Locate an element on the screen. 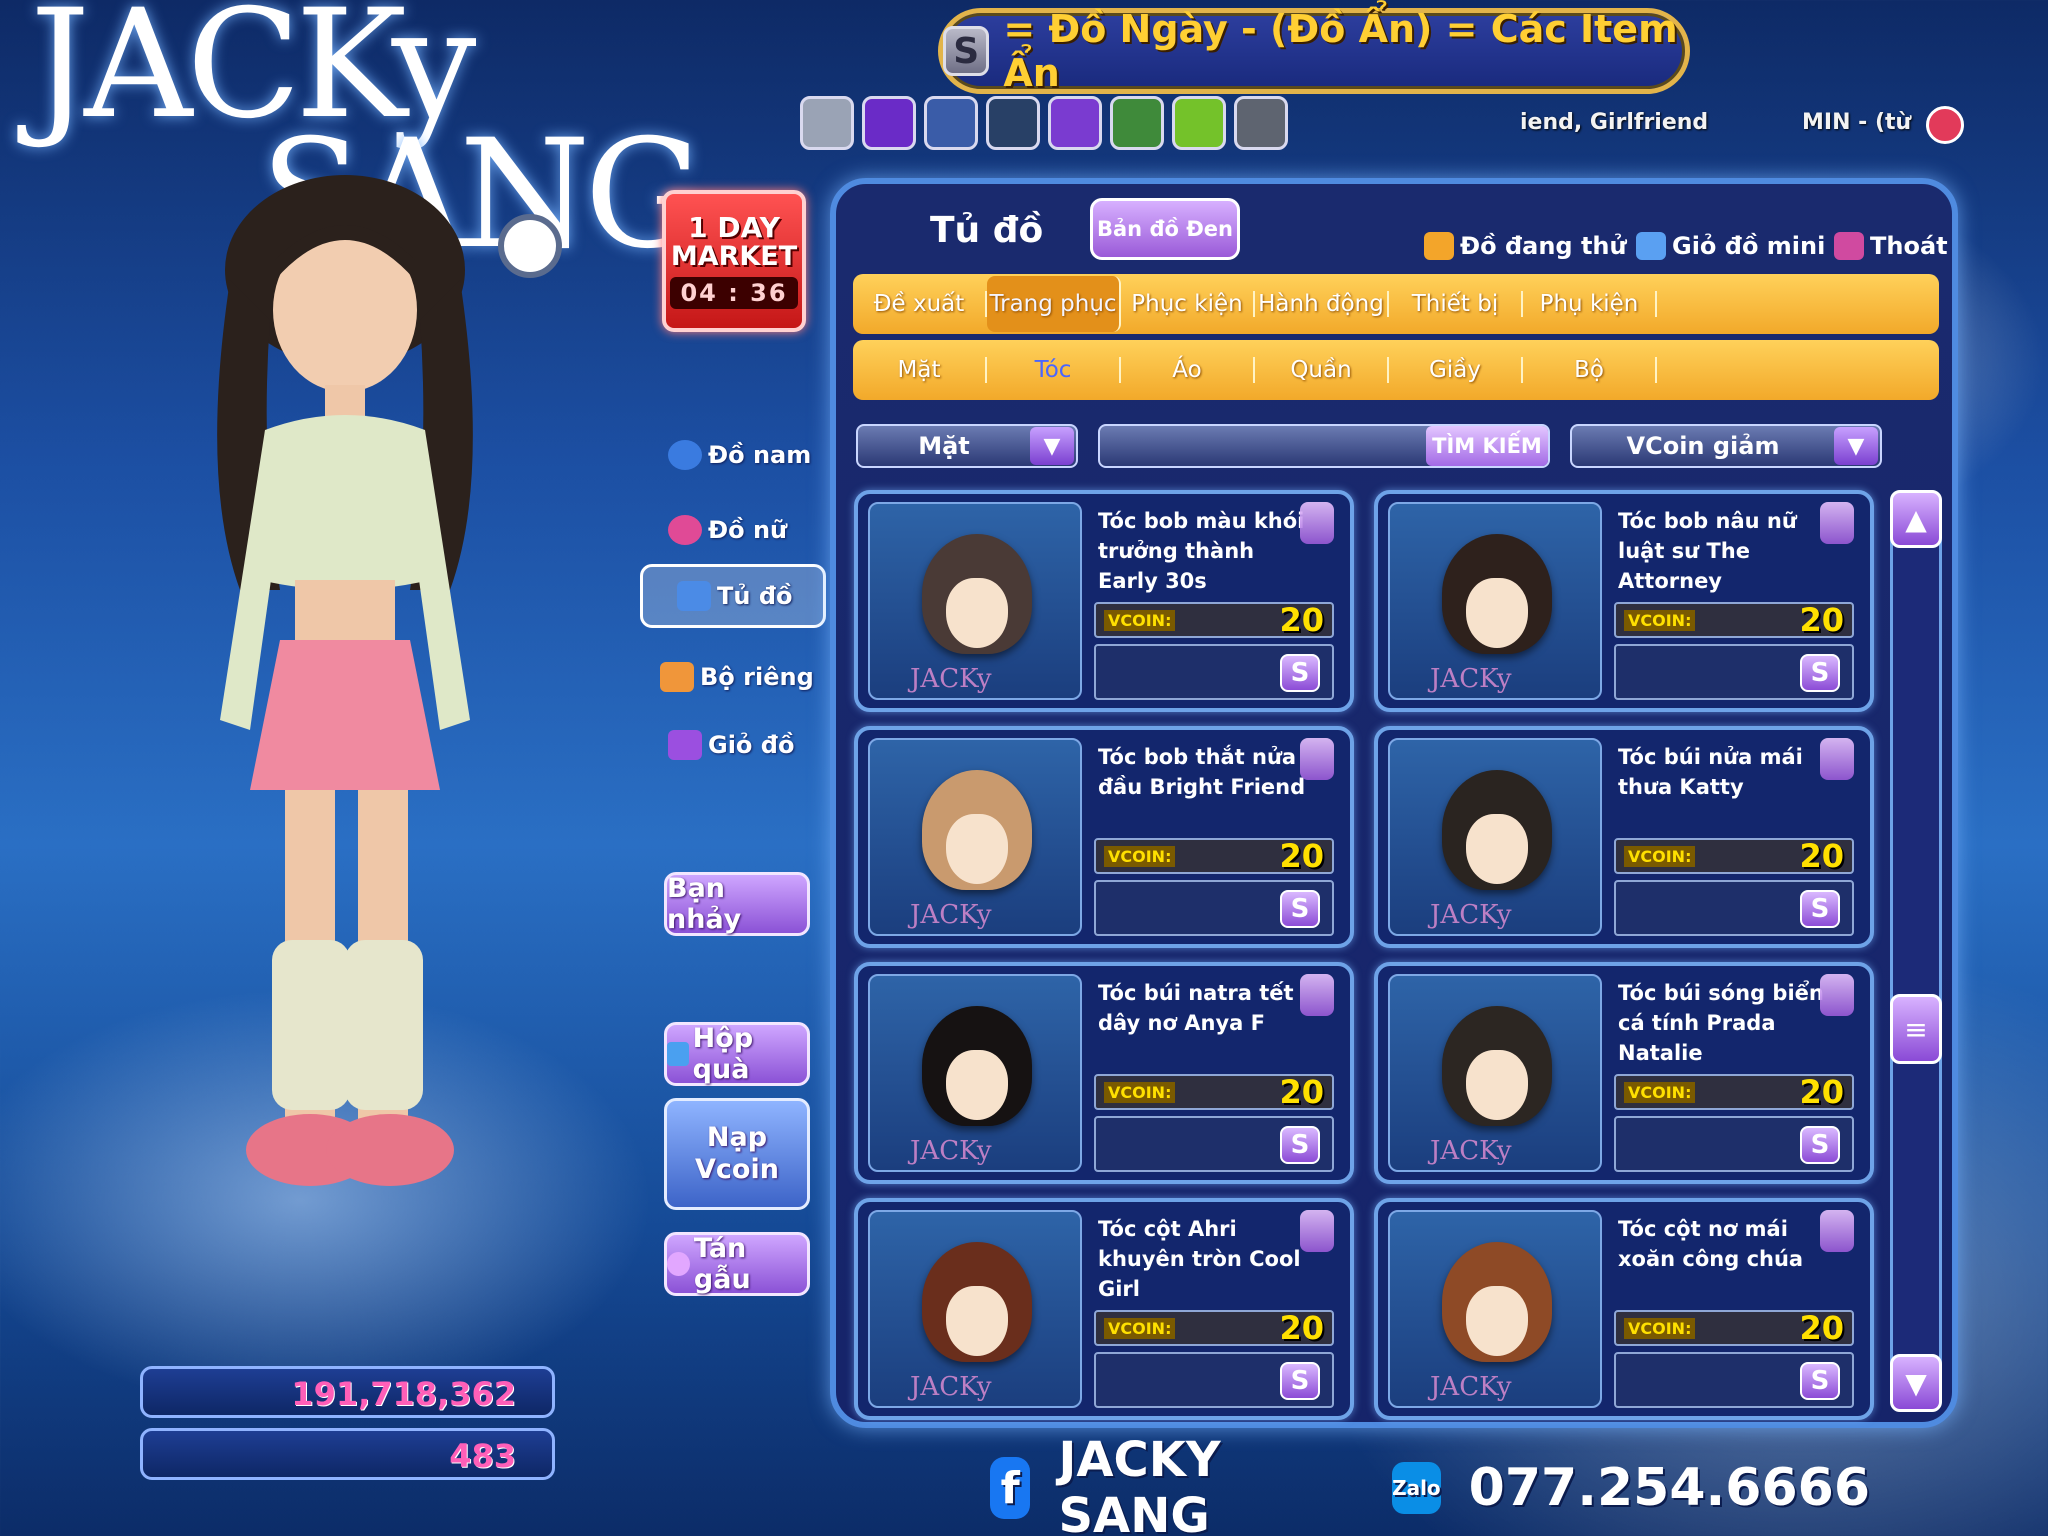 The width and height of the screenshot is (2048, 1536). menu-do-nu: Đồ nữ is located at coordinates (727, 530).